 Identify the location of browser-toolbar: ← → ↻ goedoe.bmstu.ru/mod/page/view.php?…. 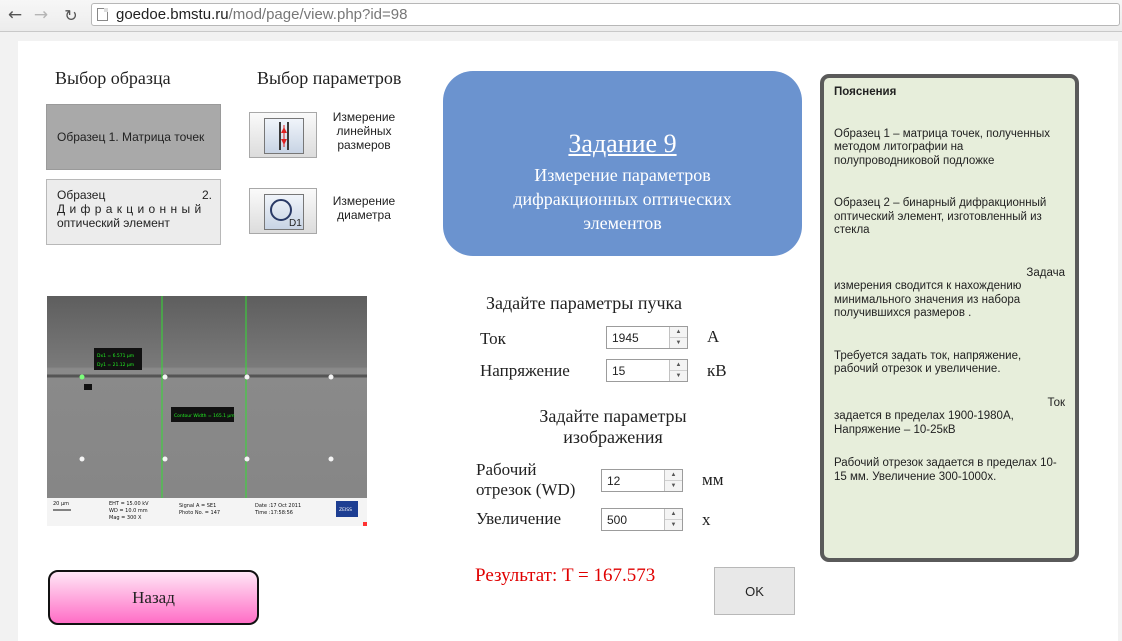
(561, 16).